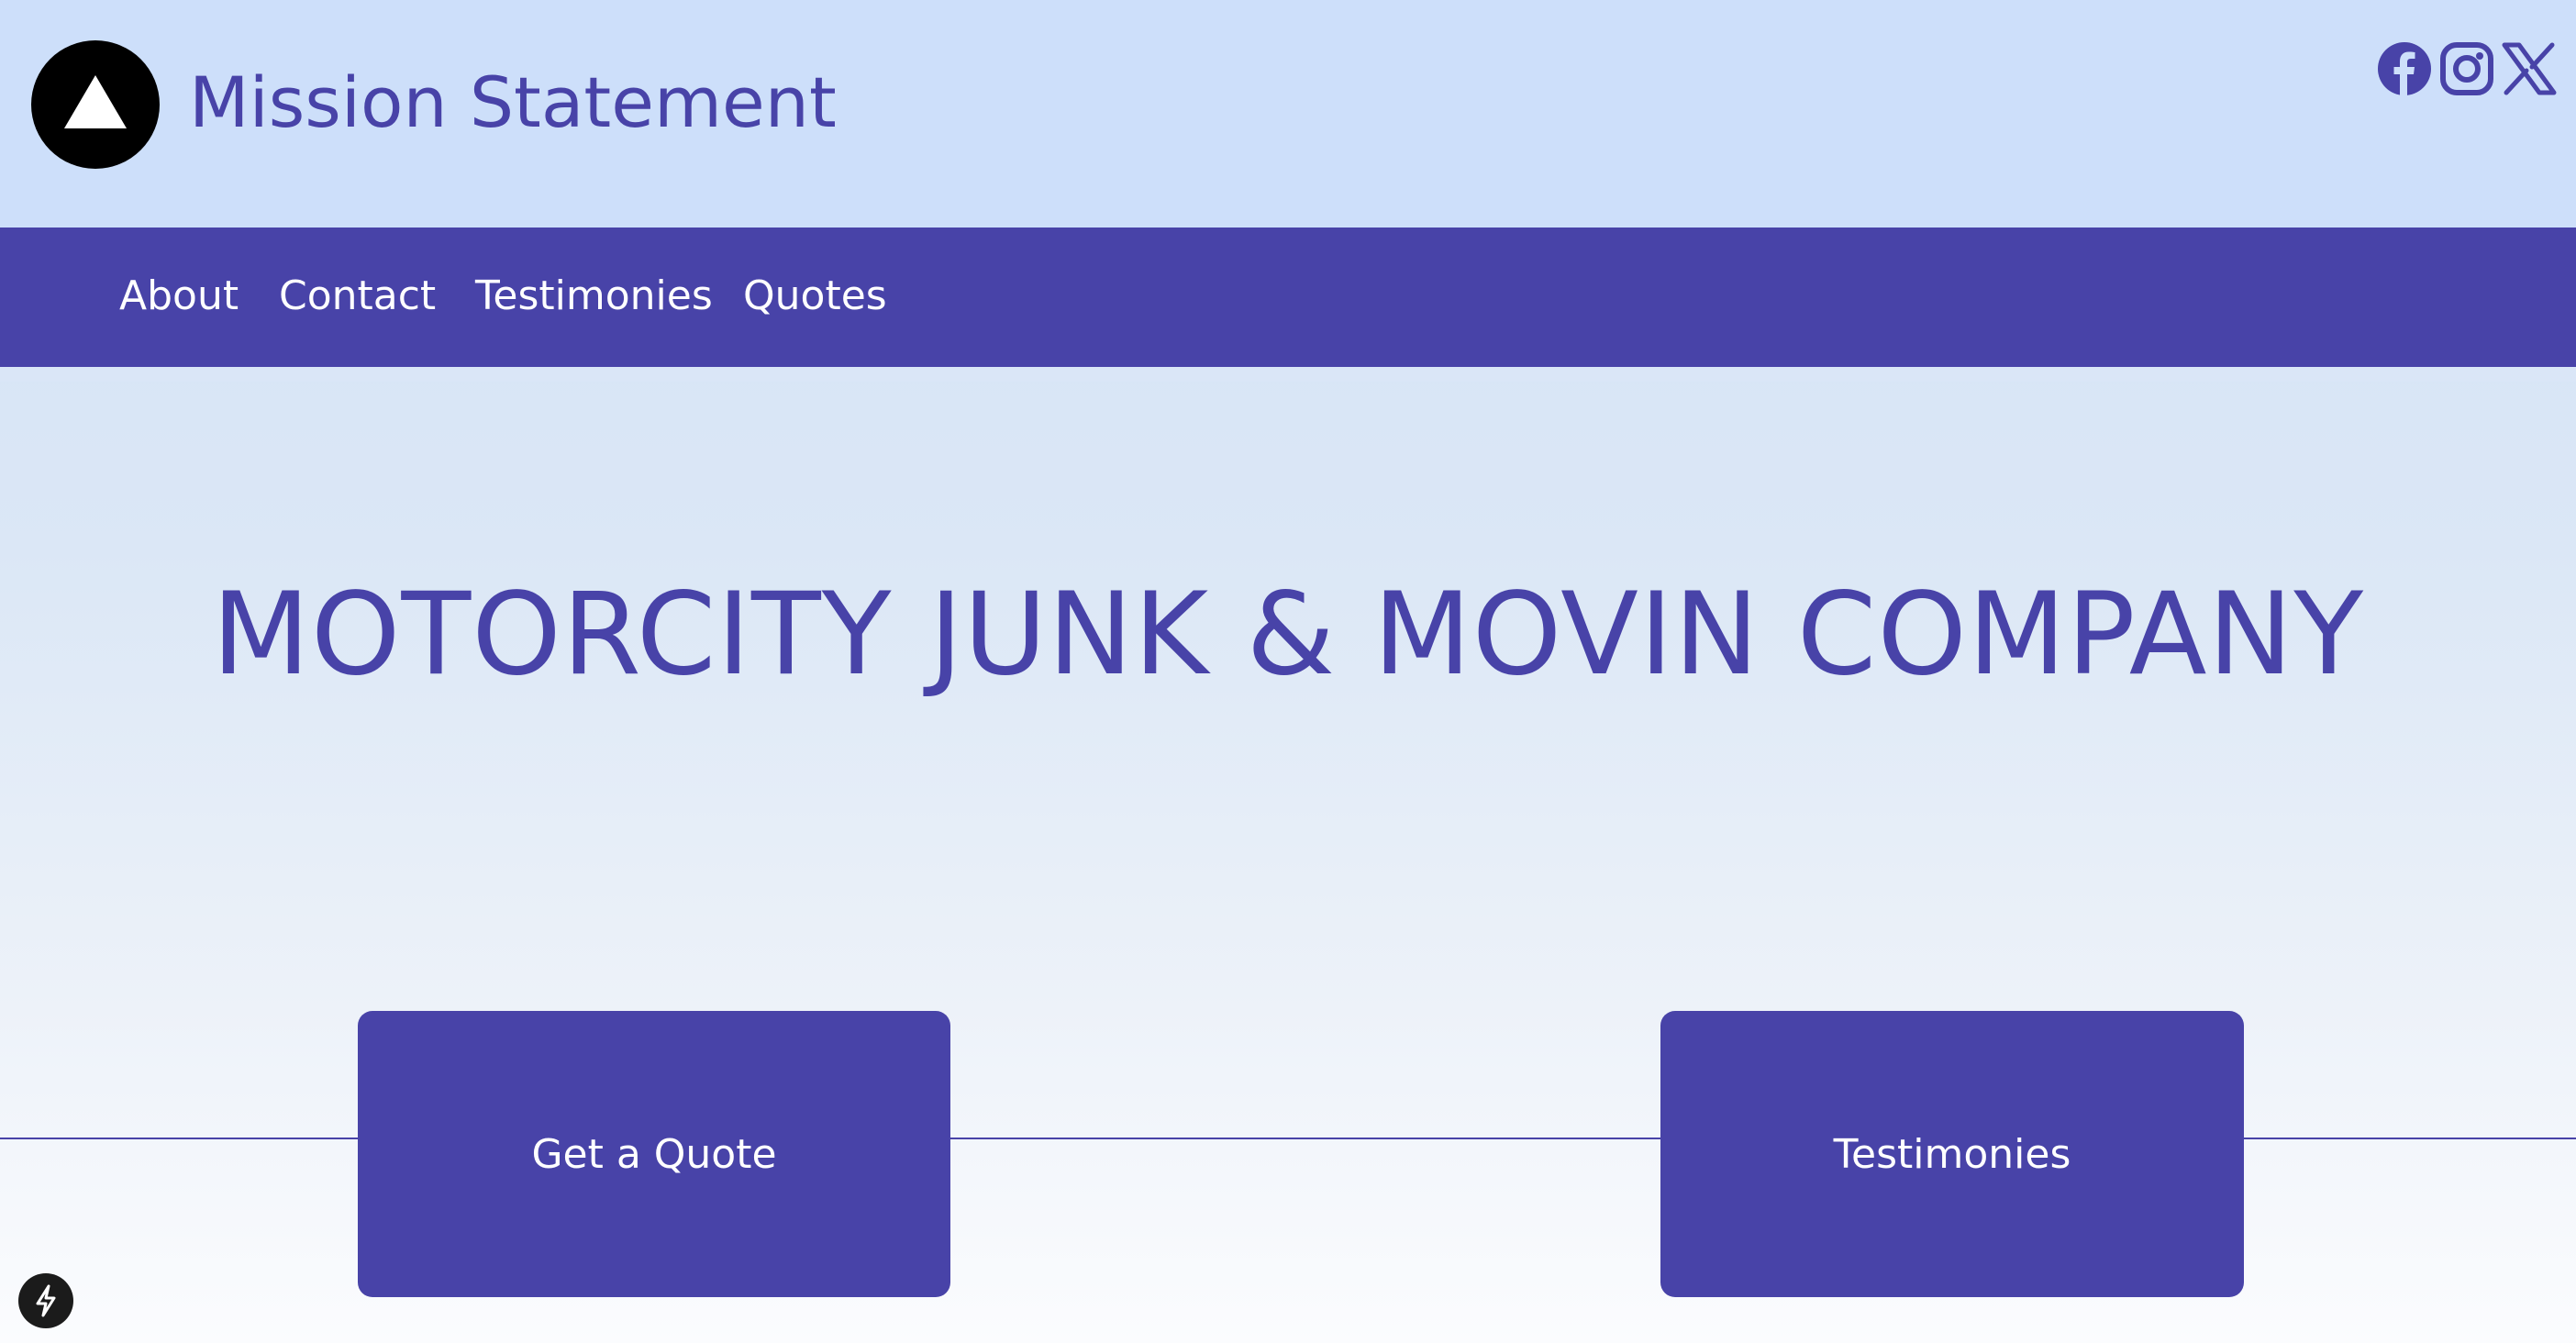 The image size is (2576, 1343). What do you see at coordinates (1288, 635) in the screenshot?
I see `hero-title: MOTORCITY JUNK & MOVIN COMPANY` at bounding box center [1288, 635].